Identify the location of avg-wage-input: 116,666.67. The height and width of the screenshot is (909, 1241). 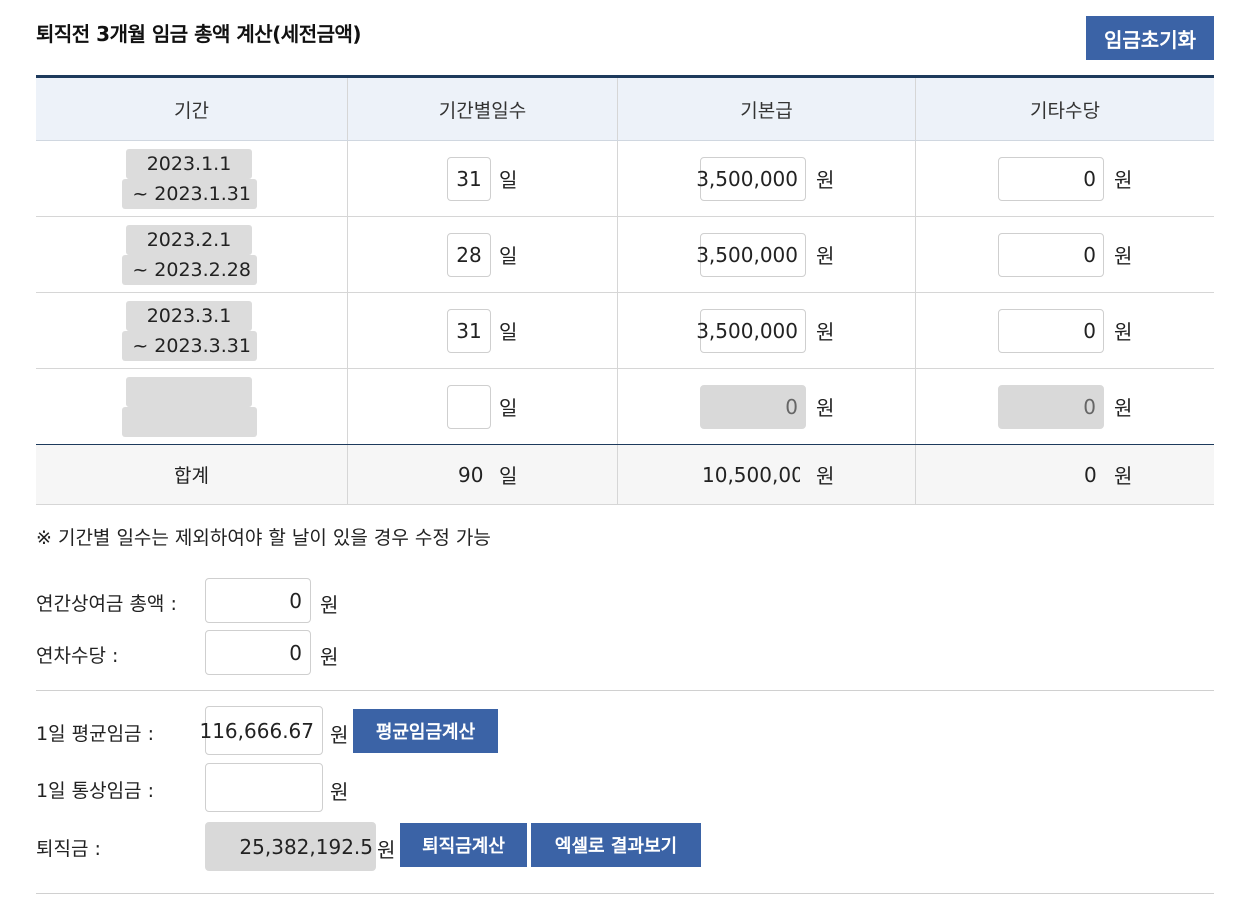
(261, 730).